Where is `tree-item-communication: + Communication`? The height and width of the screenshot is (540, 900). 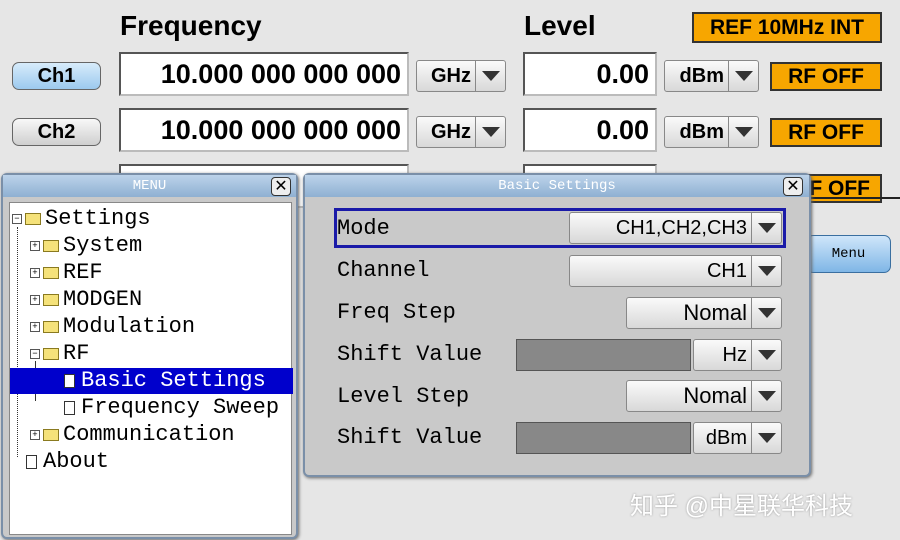 tree-item-communication: + Communication is located at coordinates (132, 435).